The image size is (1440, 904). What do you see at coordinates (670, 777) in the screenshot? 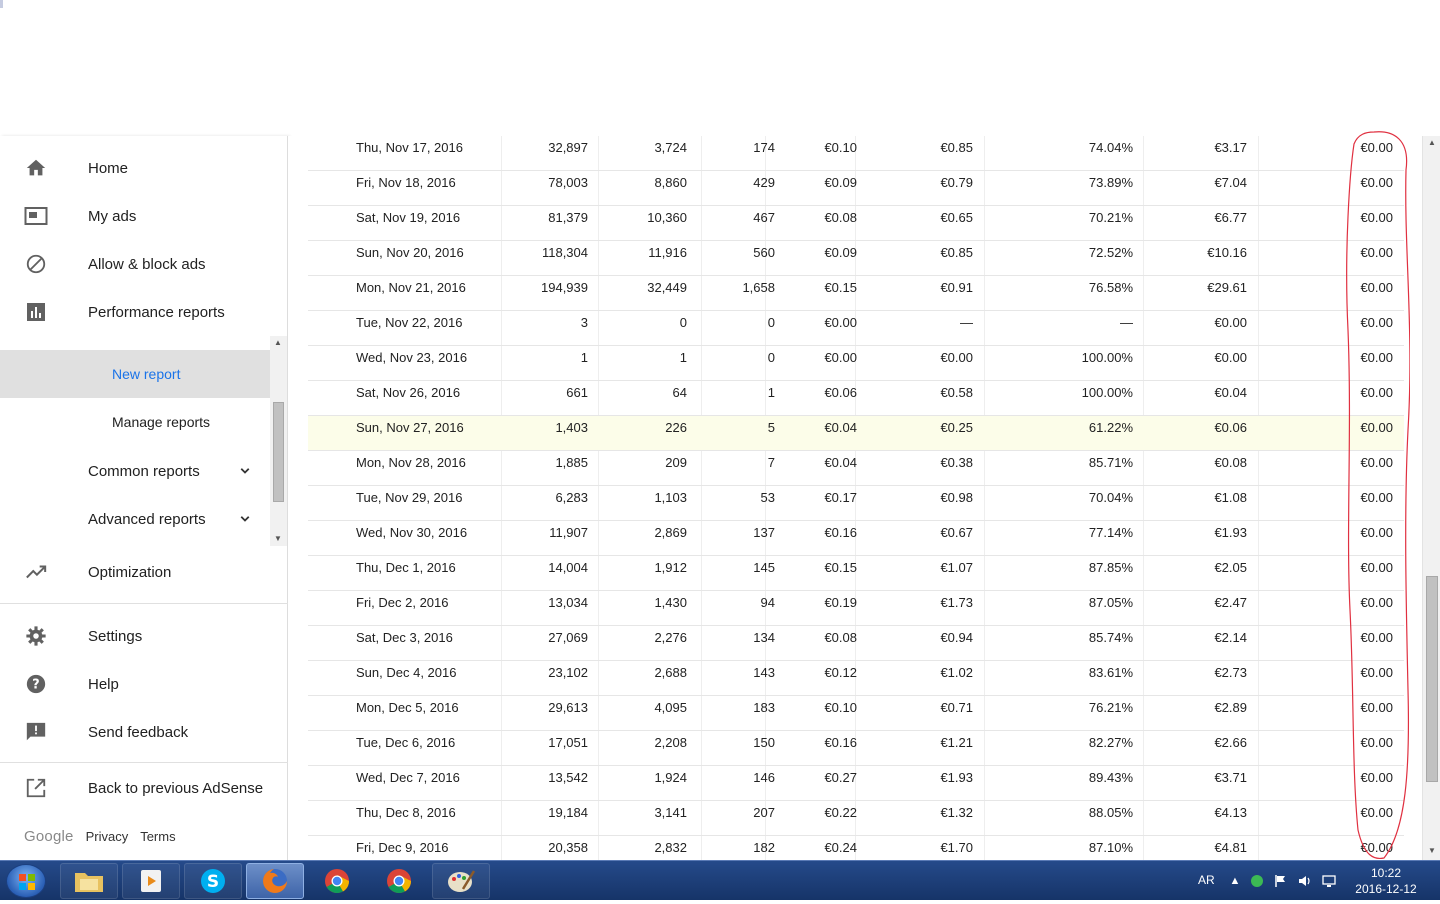
I see `metric-cell: 1,924` at bounding box center [670, 777].